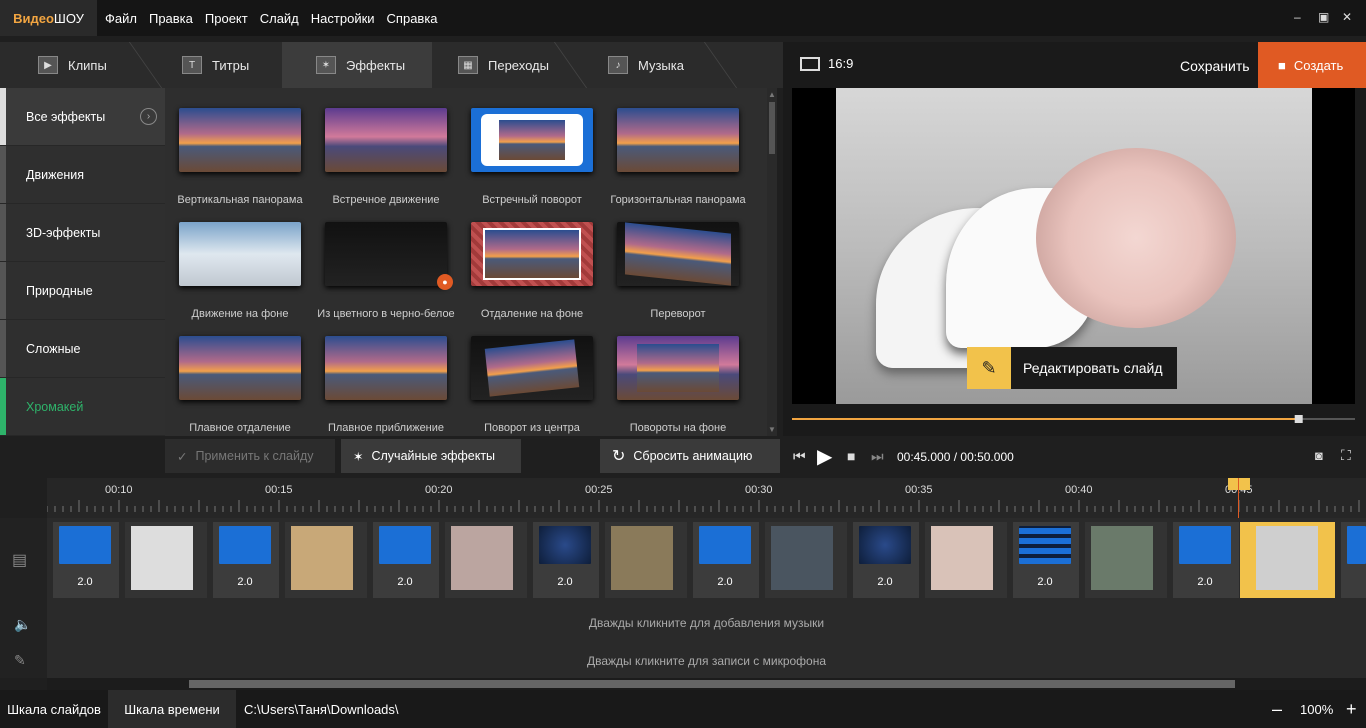 The height and width of the screenshot is (728, 1366). I want to click on effect-item: Встречный поворот, so click(532, 157).